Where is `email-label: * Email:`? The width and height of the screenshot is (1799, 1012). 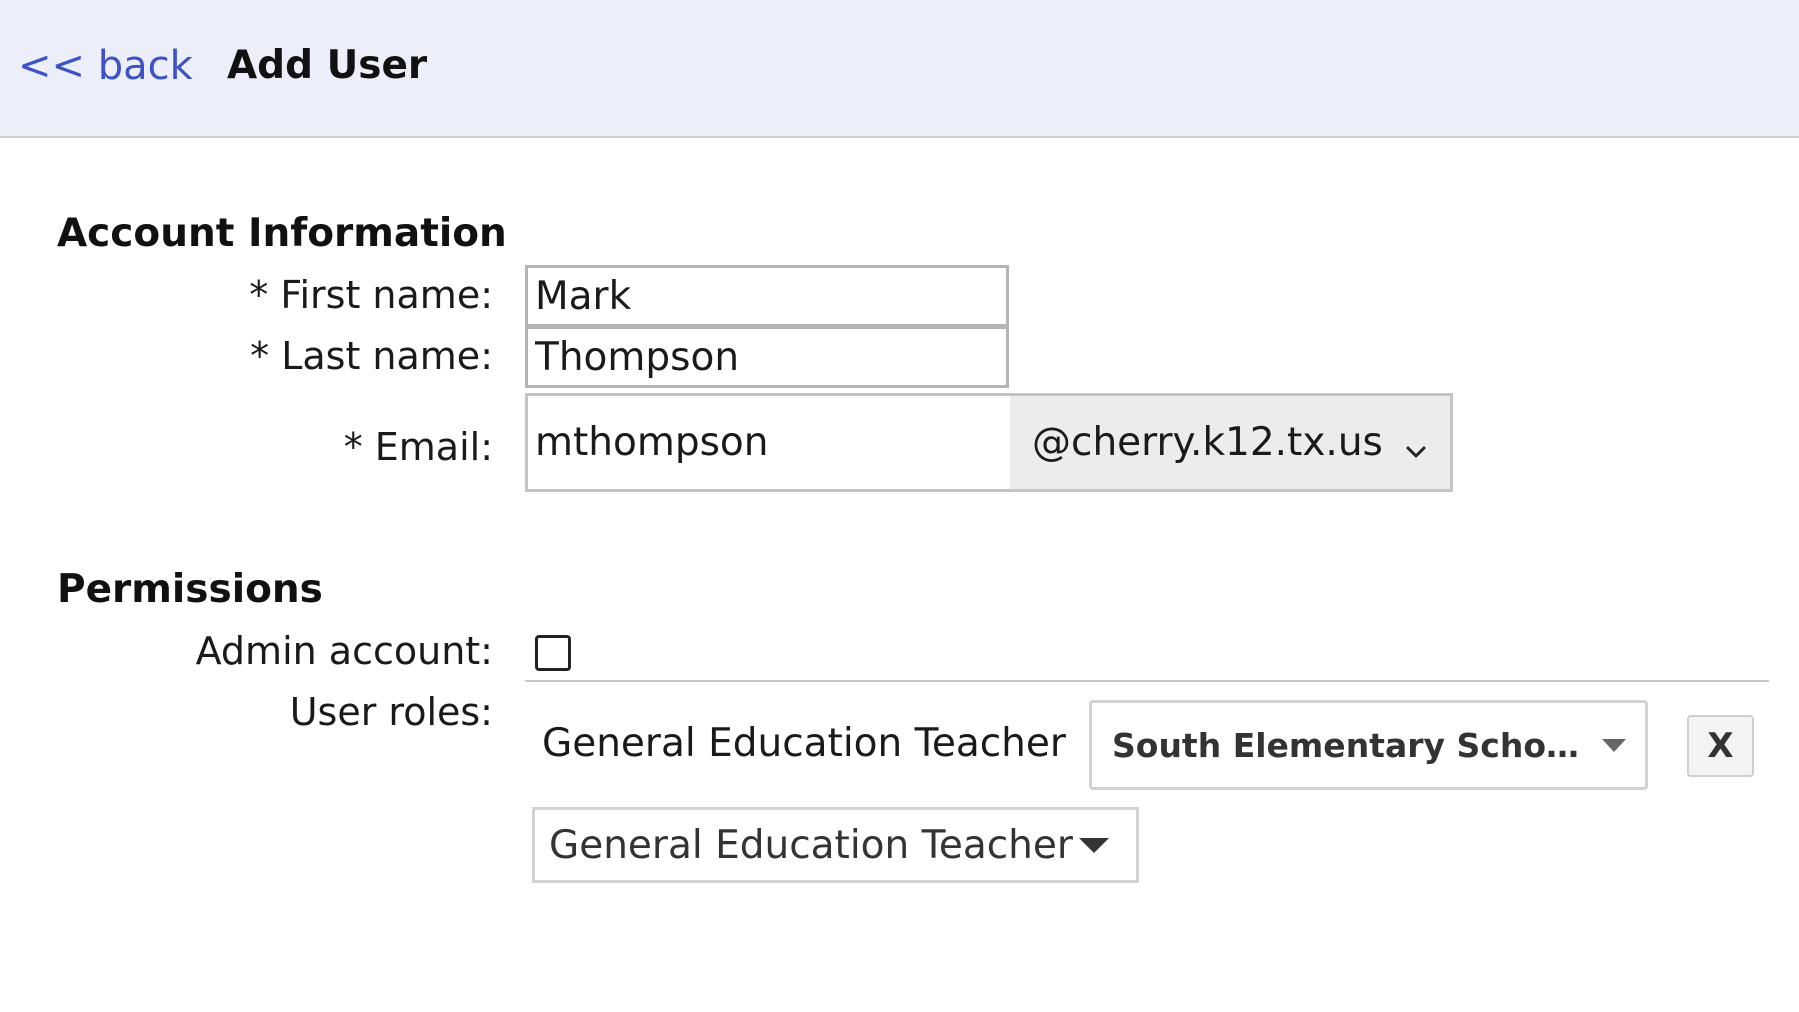 email-label: * Email: is located at coordinates (418, 447).